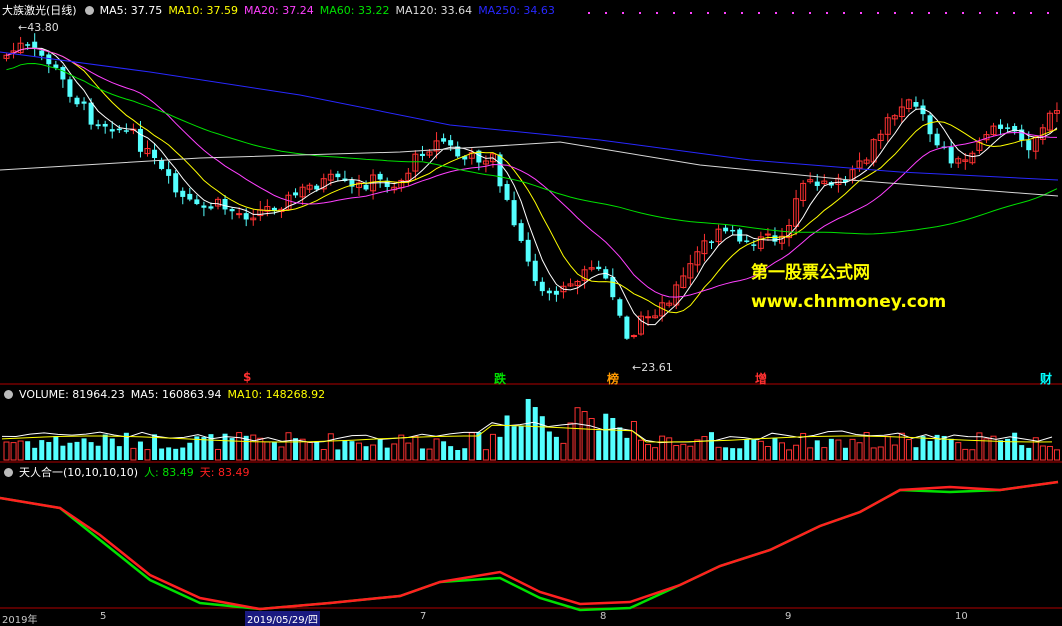 The width and height of the screenshot is (1062, 626). What do you see at coordinates (247, 377) in the screenshot?
I see `event-marker-dollar: $` at bounding box center [247, 377].